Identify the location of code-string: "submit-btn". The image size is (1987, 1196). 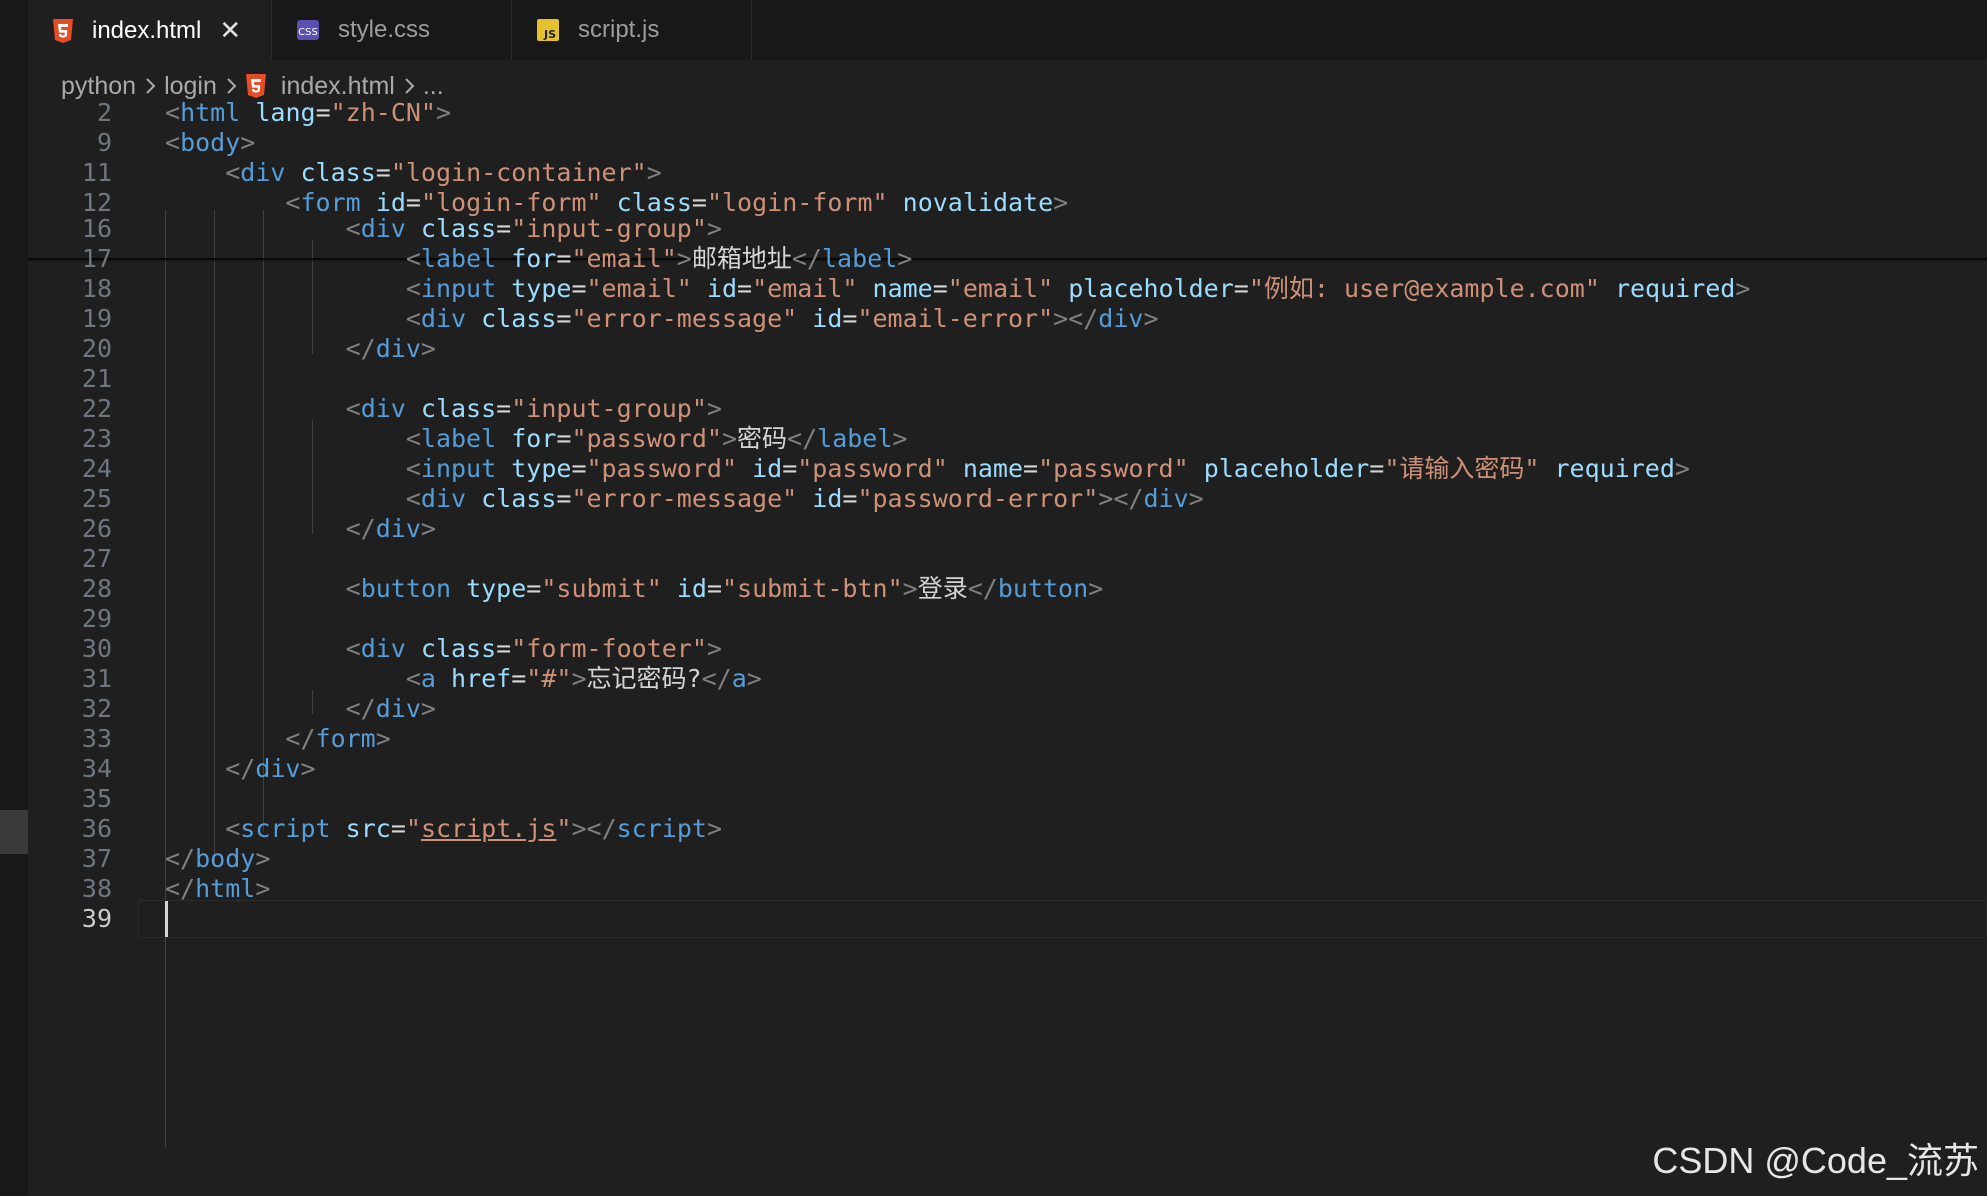
(812, 588).